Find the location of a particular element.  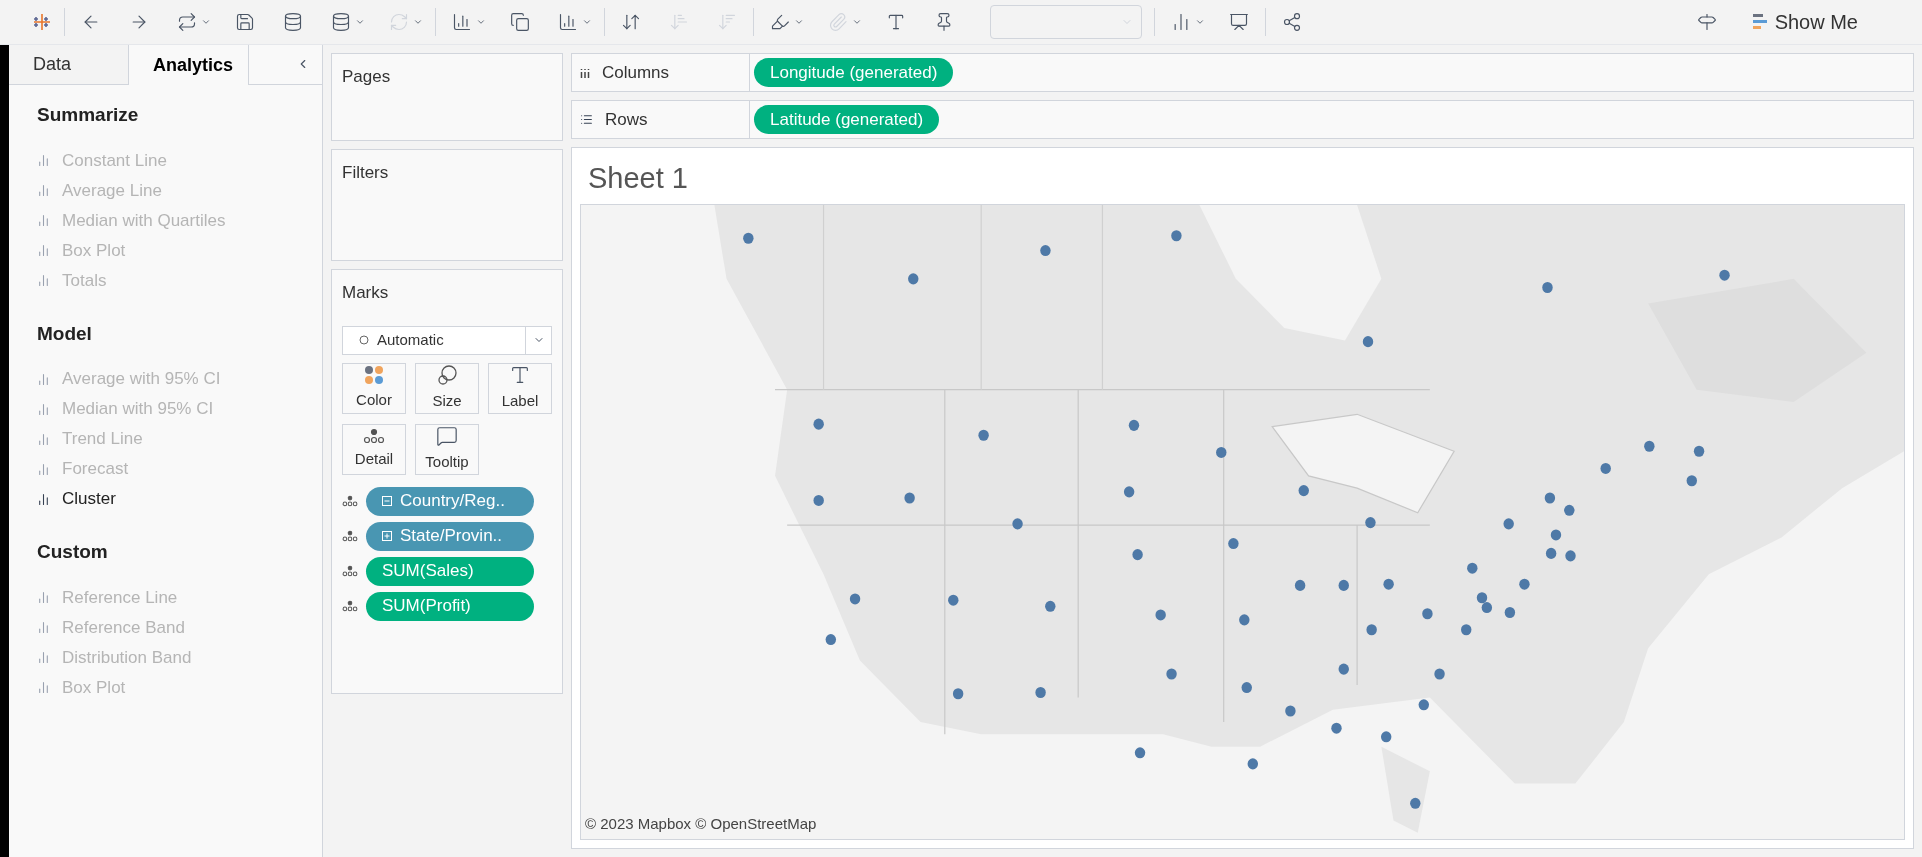

card-title: Marks is located at coordinates (366, 293).